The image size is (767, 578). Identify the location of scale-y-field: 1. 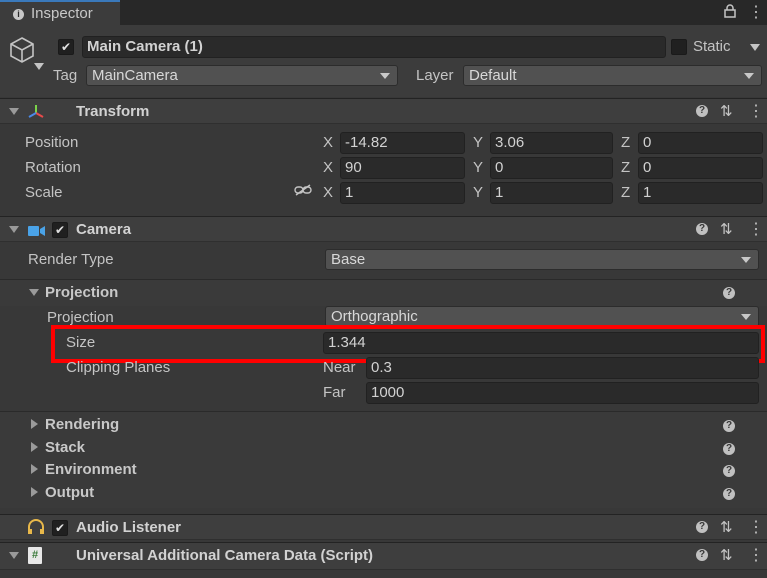
(551, 193).